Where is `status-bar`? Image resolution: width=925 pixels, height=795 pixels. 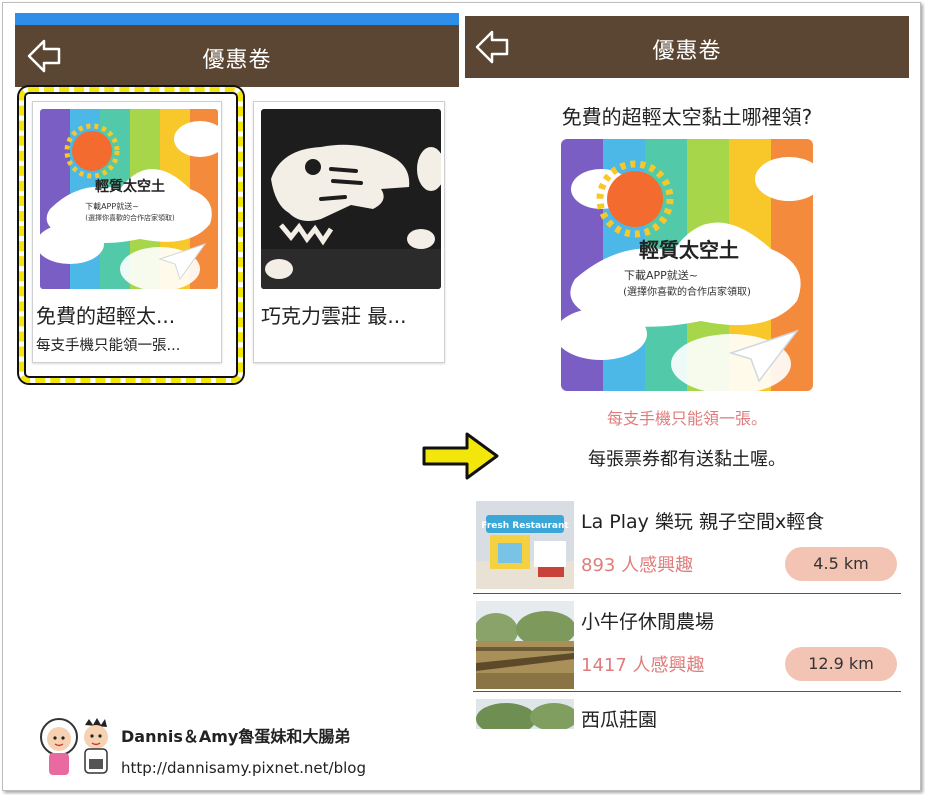
status-bar is located at coordinates (237, 19).